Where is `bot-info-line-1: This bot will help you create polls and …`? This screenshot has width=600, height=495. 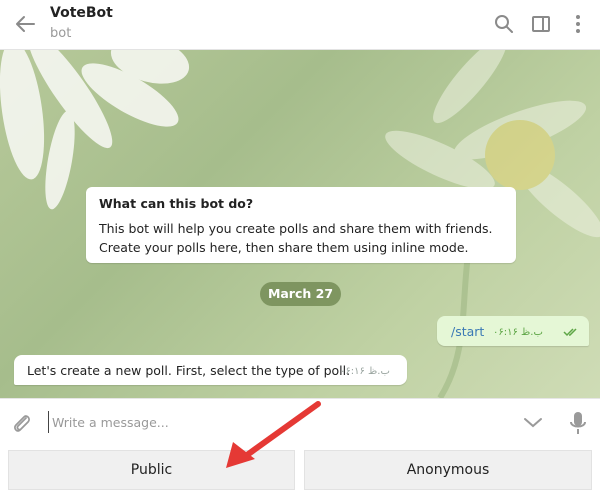 bot-info-line-1: This bot will help you create polls and … is located at coordinates (296, 228).